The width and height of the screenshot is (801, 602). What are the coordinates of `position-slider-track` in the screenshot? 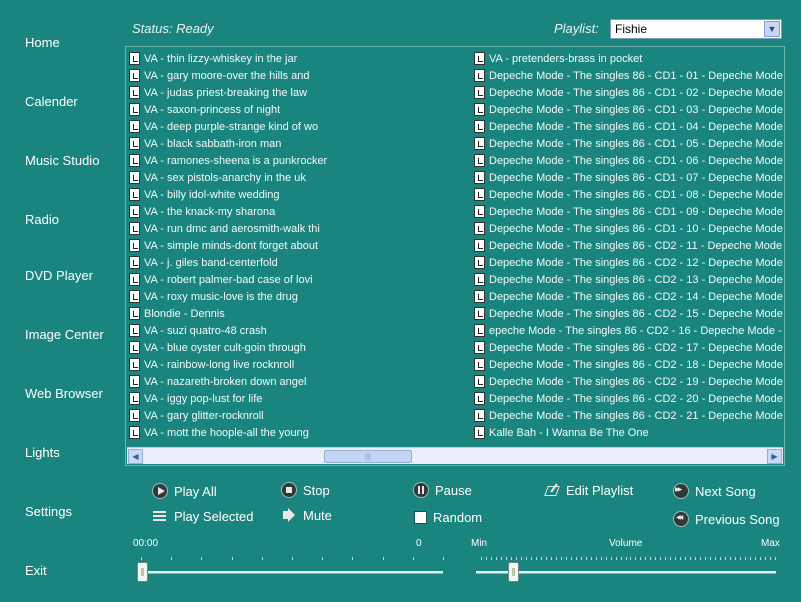 It's located at (290, 572).